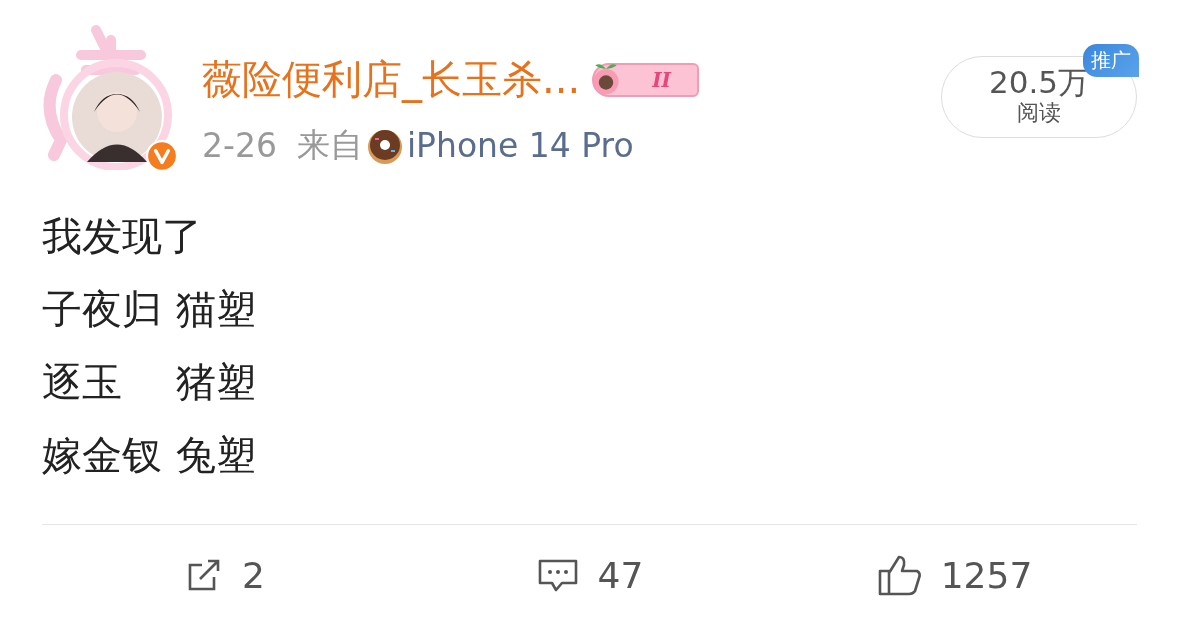  Describe the element at coordinates (122, 236) in the screenshot. I see `post-text: 我发现了` at that location.